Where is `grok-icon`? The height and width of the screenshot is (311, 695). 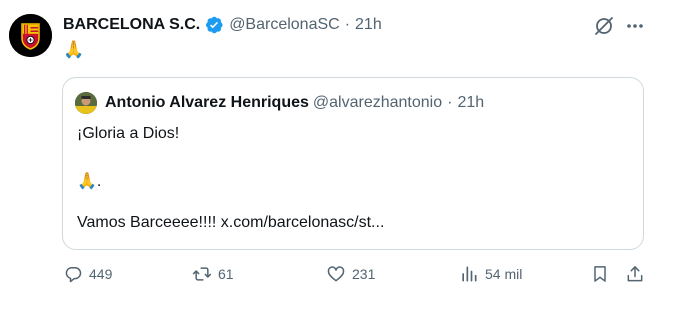
grok-icon is located at coordinates (604, 26).